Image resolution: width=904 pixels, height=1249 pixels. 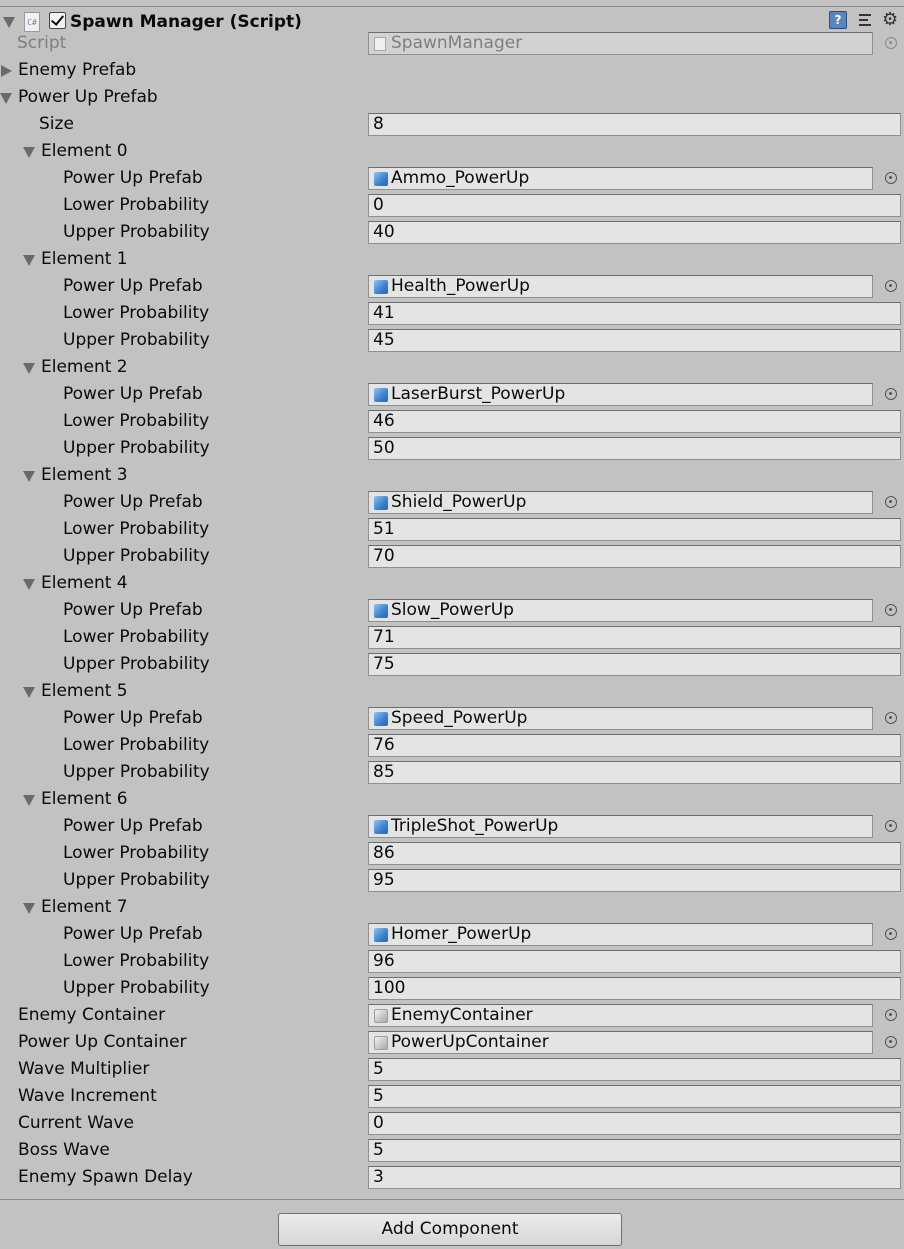 What do you see at coordinates (634, 124) in the screenshot?
I see `size-field: 8` at bounding box center [634, 124].